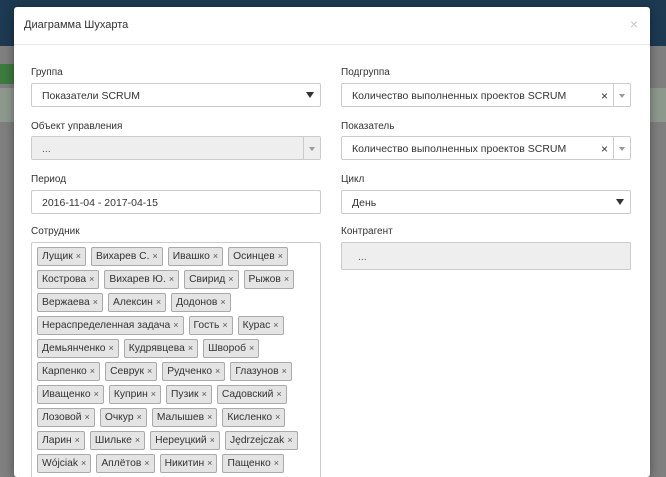  I want to click on indicator-select: Количество выполненных проектов SCRUM ×, so click(486, 148).